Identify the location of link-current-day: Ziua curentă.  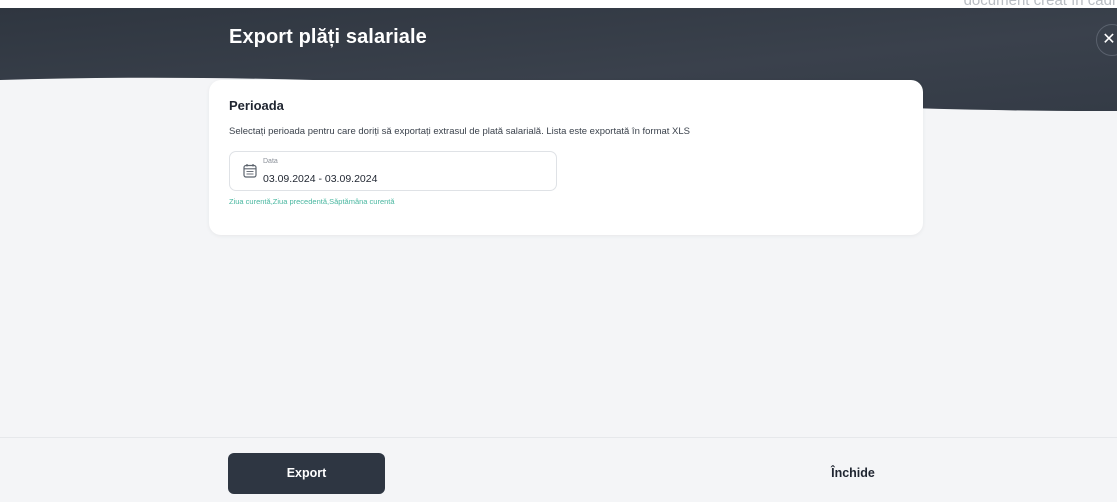
(250, 201).